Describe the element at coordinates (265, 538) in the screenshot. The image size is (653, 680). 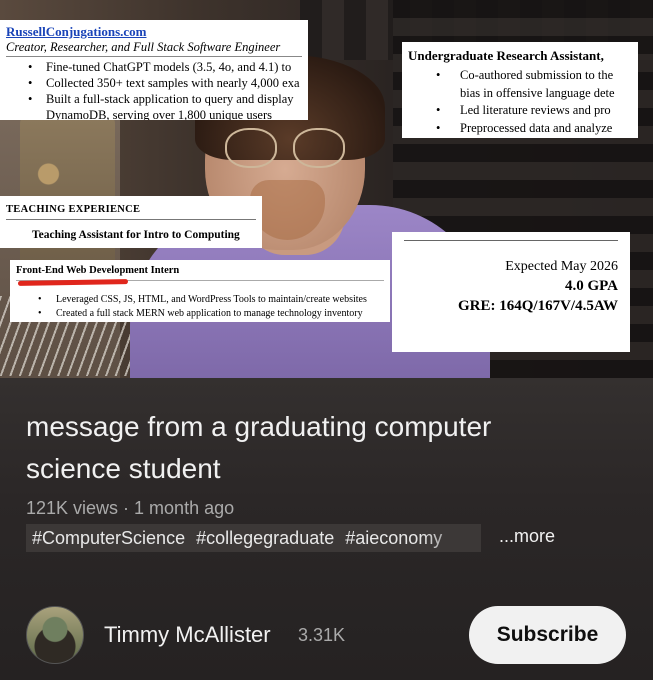
I see `hashtag-link: #collegegraduate` at that location.